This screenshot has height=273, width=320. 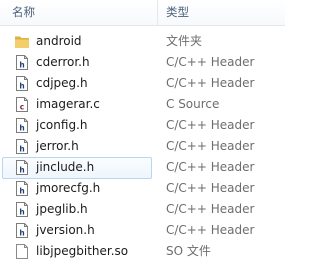 I want to click on file-type: C Source, so click(x=193, y=104).